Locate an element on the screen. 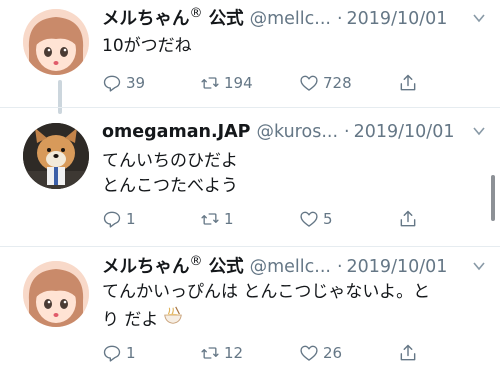 The height and width of the screenshot is (377, 500). tweet-text: てんいちのひだよ とんこつたべよう is located at coordinates (292, 174).